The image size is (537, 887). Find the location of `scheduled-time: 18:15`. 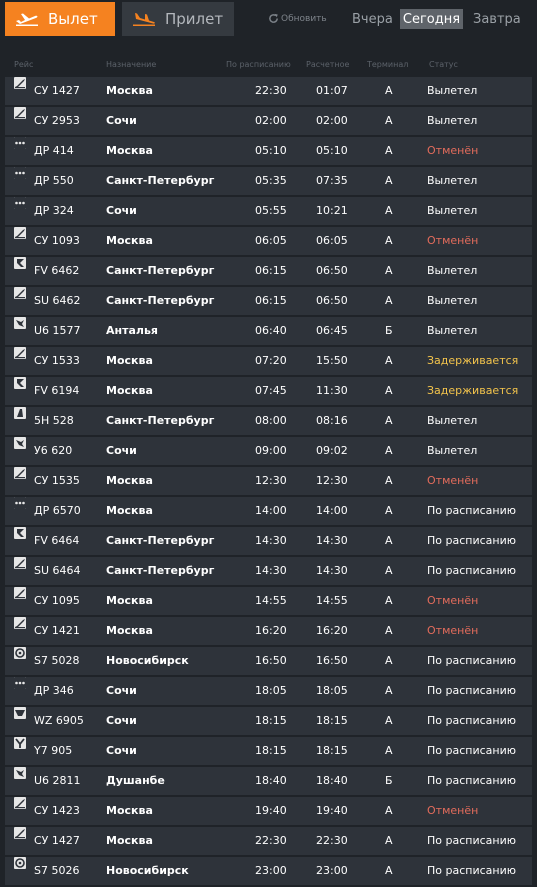

scheduled-time: 18:15 is located at coordinates (271, 750).